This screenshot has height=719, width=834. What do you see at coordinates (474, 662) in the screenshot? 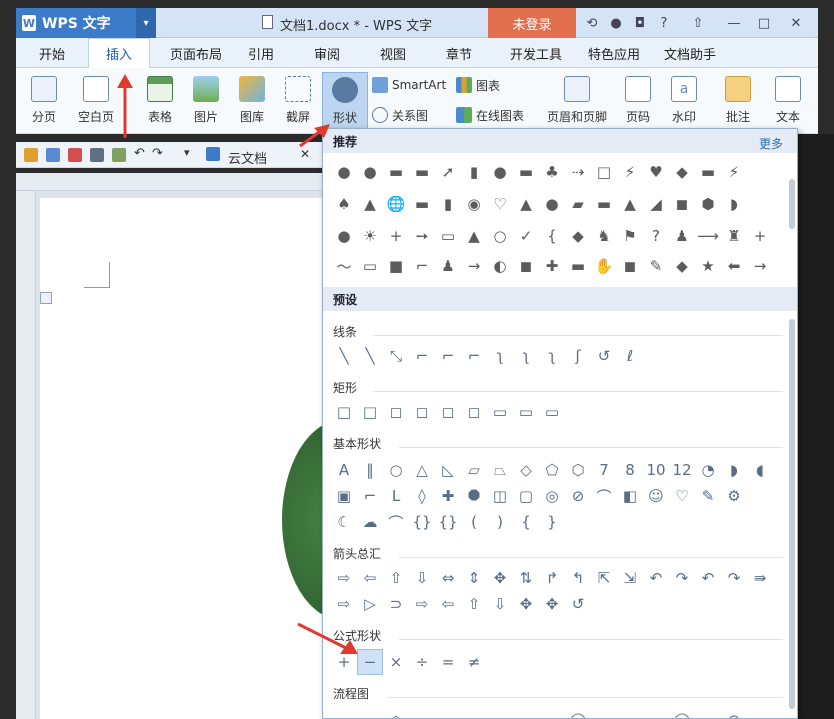
I see `shape-item: ≠` at bounding box center [474, 662].